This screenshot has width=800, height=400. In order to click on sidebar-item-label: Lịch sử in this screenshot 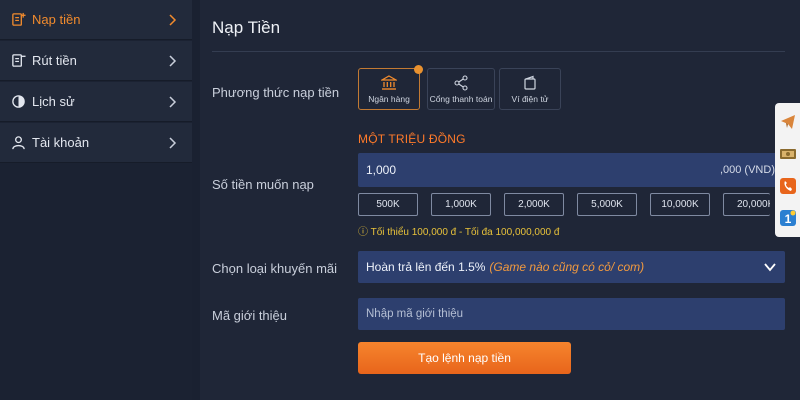, I will do `click(53, 101)`.